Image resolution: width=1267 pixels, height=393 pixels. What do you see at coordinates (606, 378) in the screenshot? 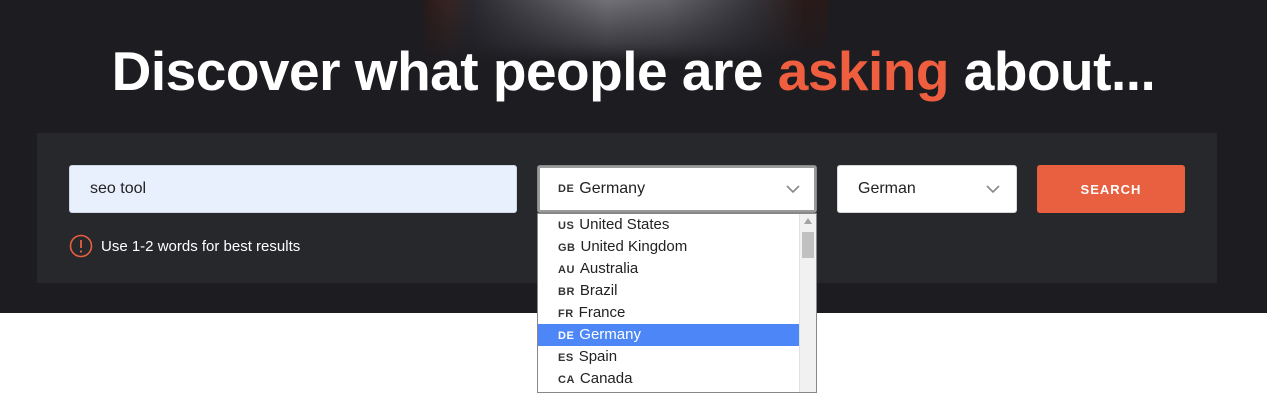
I see `option-label: Canada` at bounding box center [606, 378].